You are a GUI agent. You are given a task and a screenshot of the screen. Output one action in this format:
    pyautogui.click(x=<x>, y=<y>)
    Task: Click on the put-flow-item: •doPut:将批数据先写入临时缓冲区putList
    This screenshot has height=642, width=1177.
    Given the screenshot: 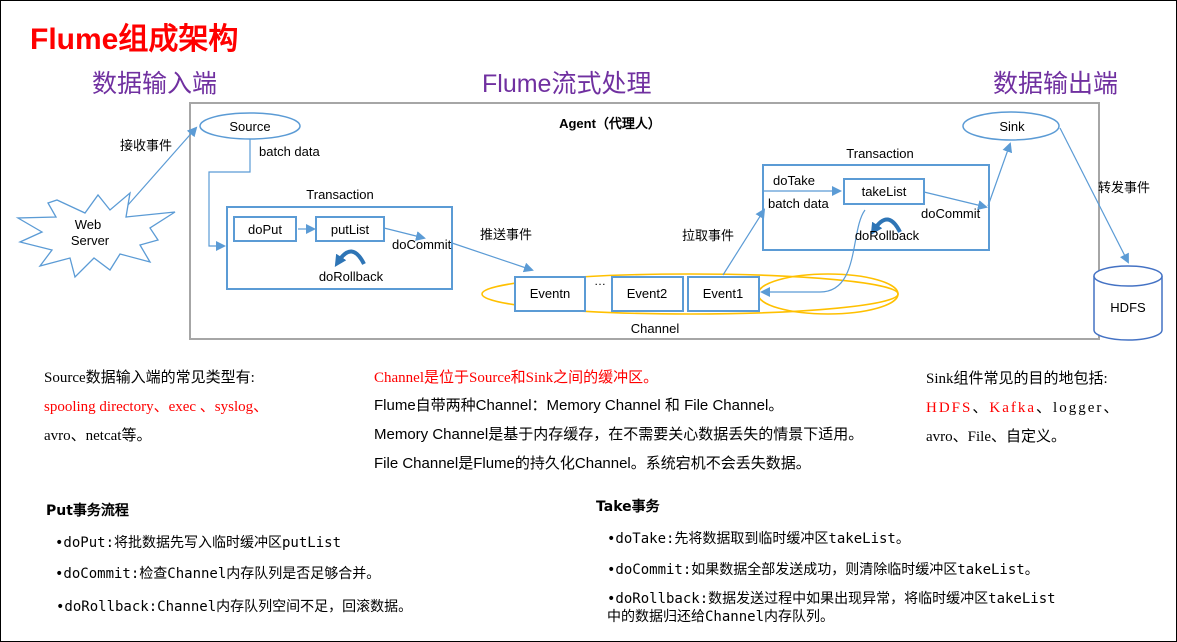 What is the action you would take?
    pyautogui.click(x=198, y=543)
    